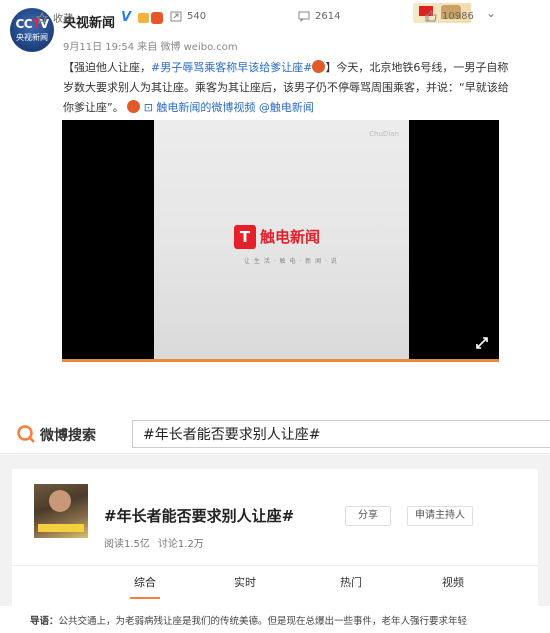 This screenshot has width=550, height=633. What do you see at coordinates (44, 621) in the screenshot?
I see `guide-label: 导语：` at bounding box center [44, 621].